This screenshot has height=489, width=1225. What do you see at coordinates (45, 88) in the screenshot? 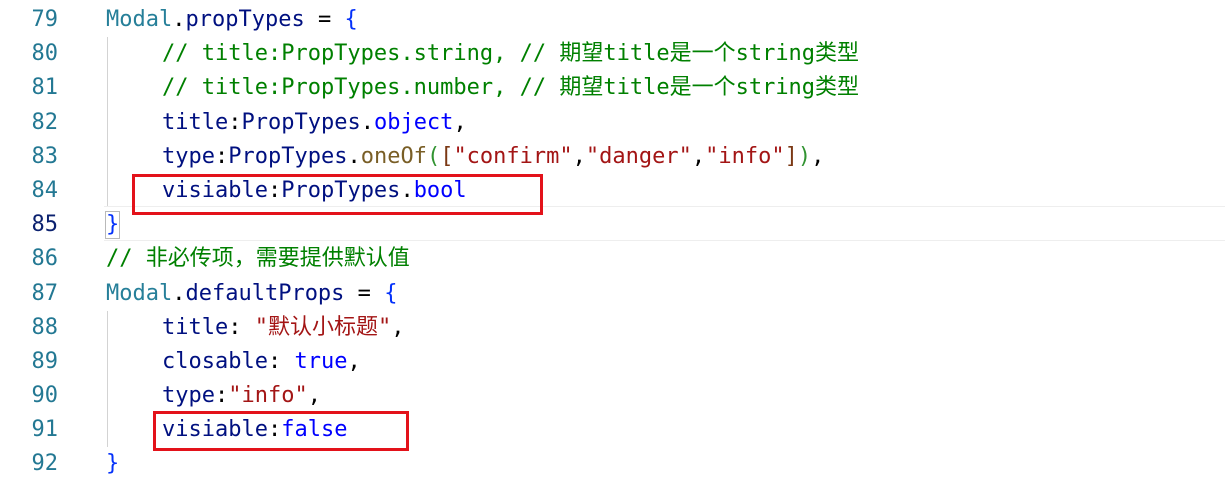
I see `line-number: 81` at bounding box center [45, 88].